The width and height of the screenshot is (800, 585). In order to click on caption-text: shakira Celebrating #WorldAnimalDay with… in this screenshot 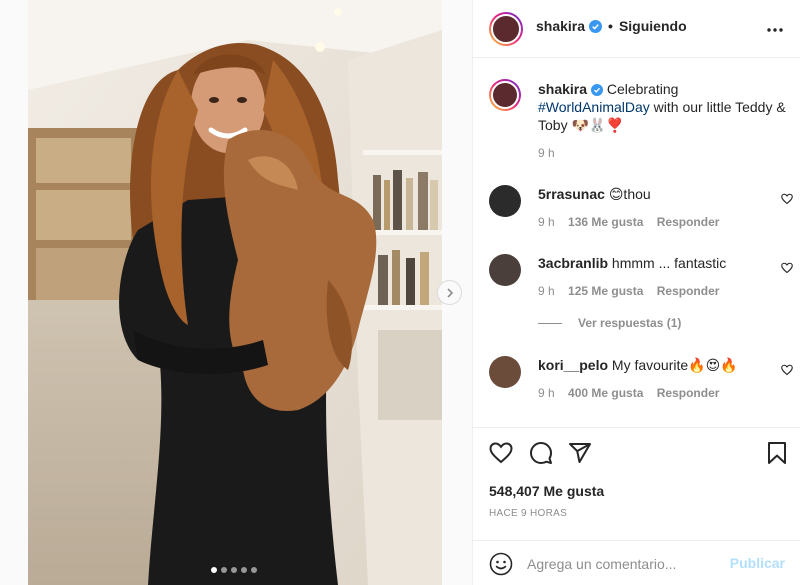, I will do `click(663, 107)`.